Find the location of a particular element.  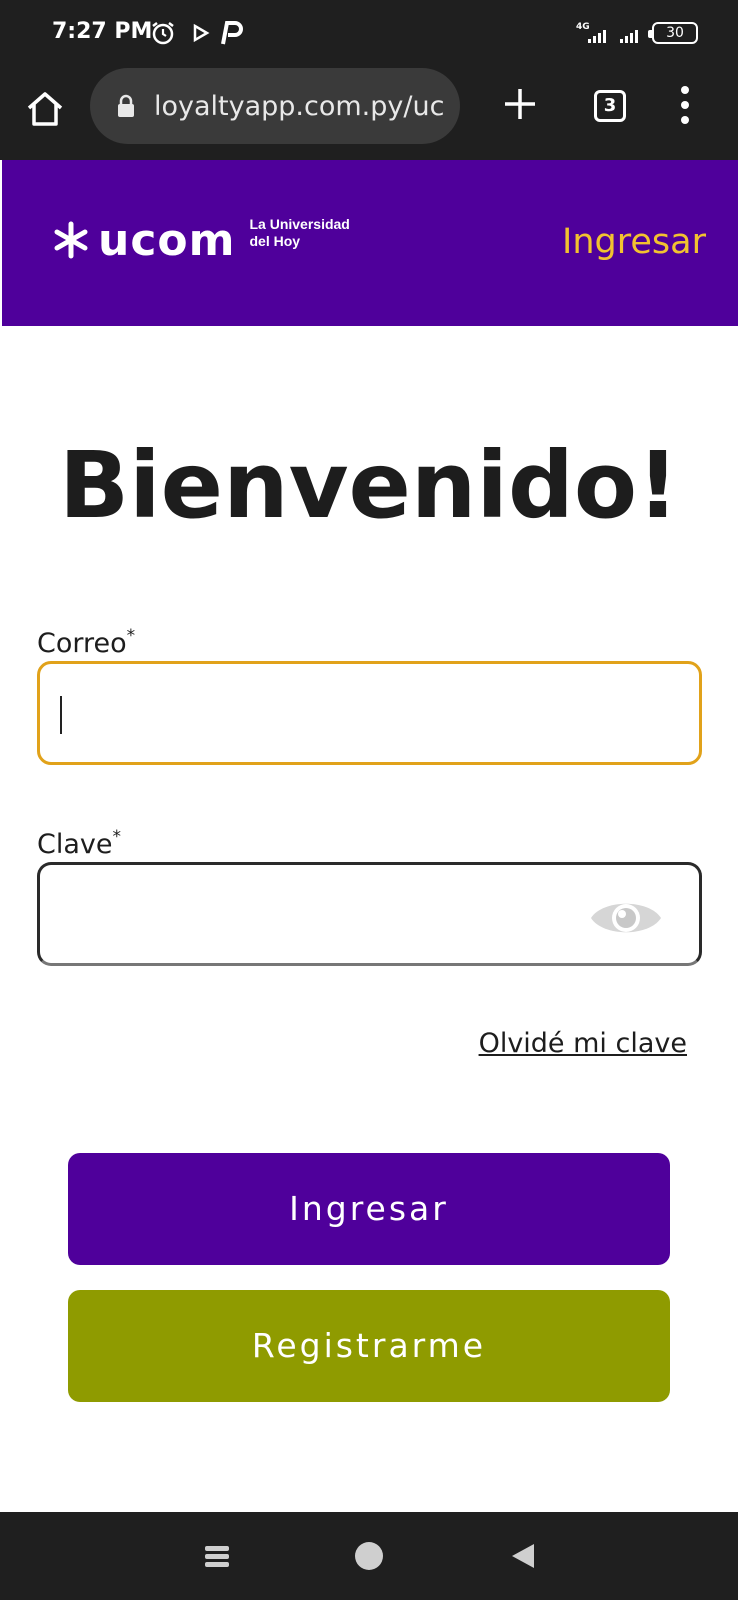

battery-icon: 30 is located at coordinates (673, 33).